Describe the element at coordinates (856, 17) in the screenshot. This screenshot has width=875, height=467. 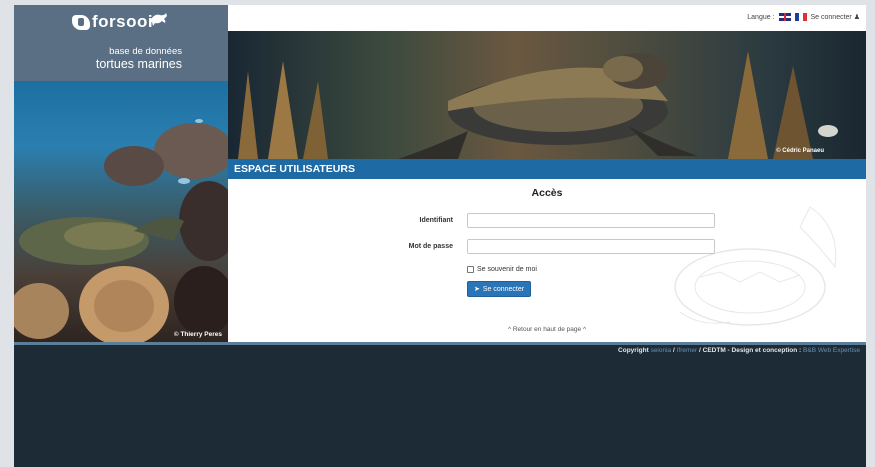
I see `user-icon: ♟` at that location.